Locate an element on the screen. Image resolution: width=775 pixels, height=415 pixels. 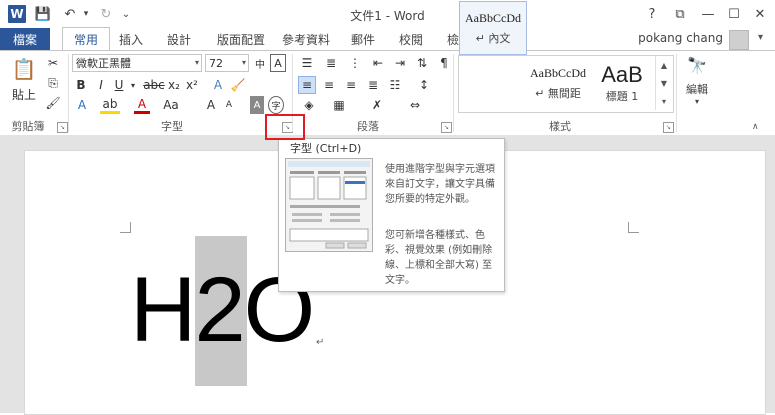
tab-home: 常用 is located at coordinates (86, 38).